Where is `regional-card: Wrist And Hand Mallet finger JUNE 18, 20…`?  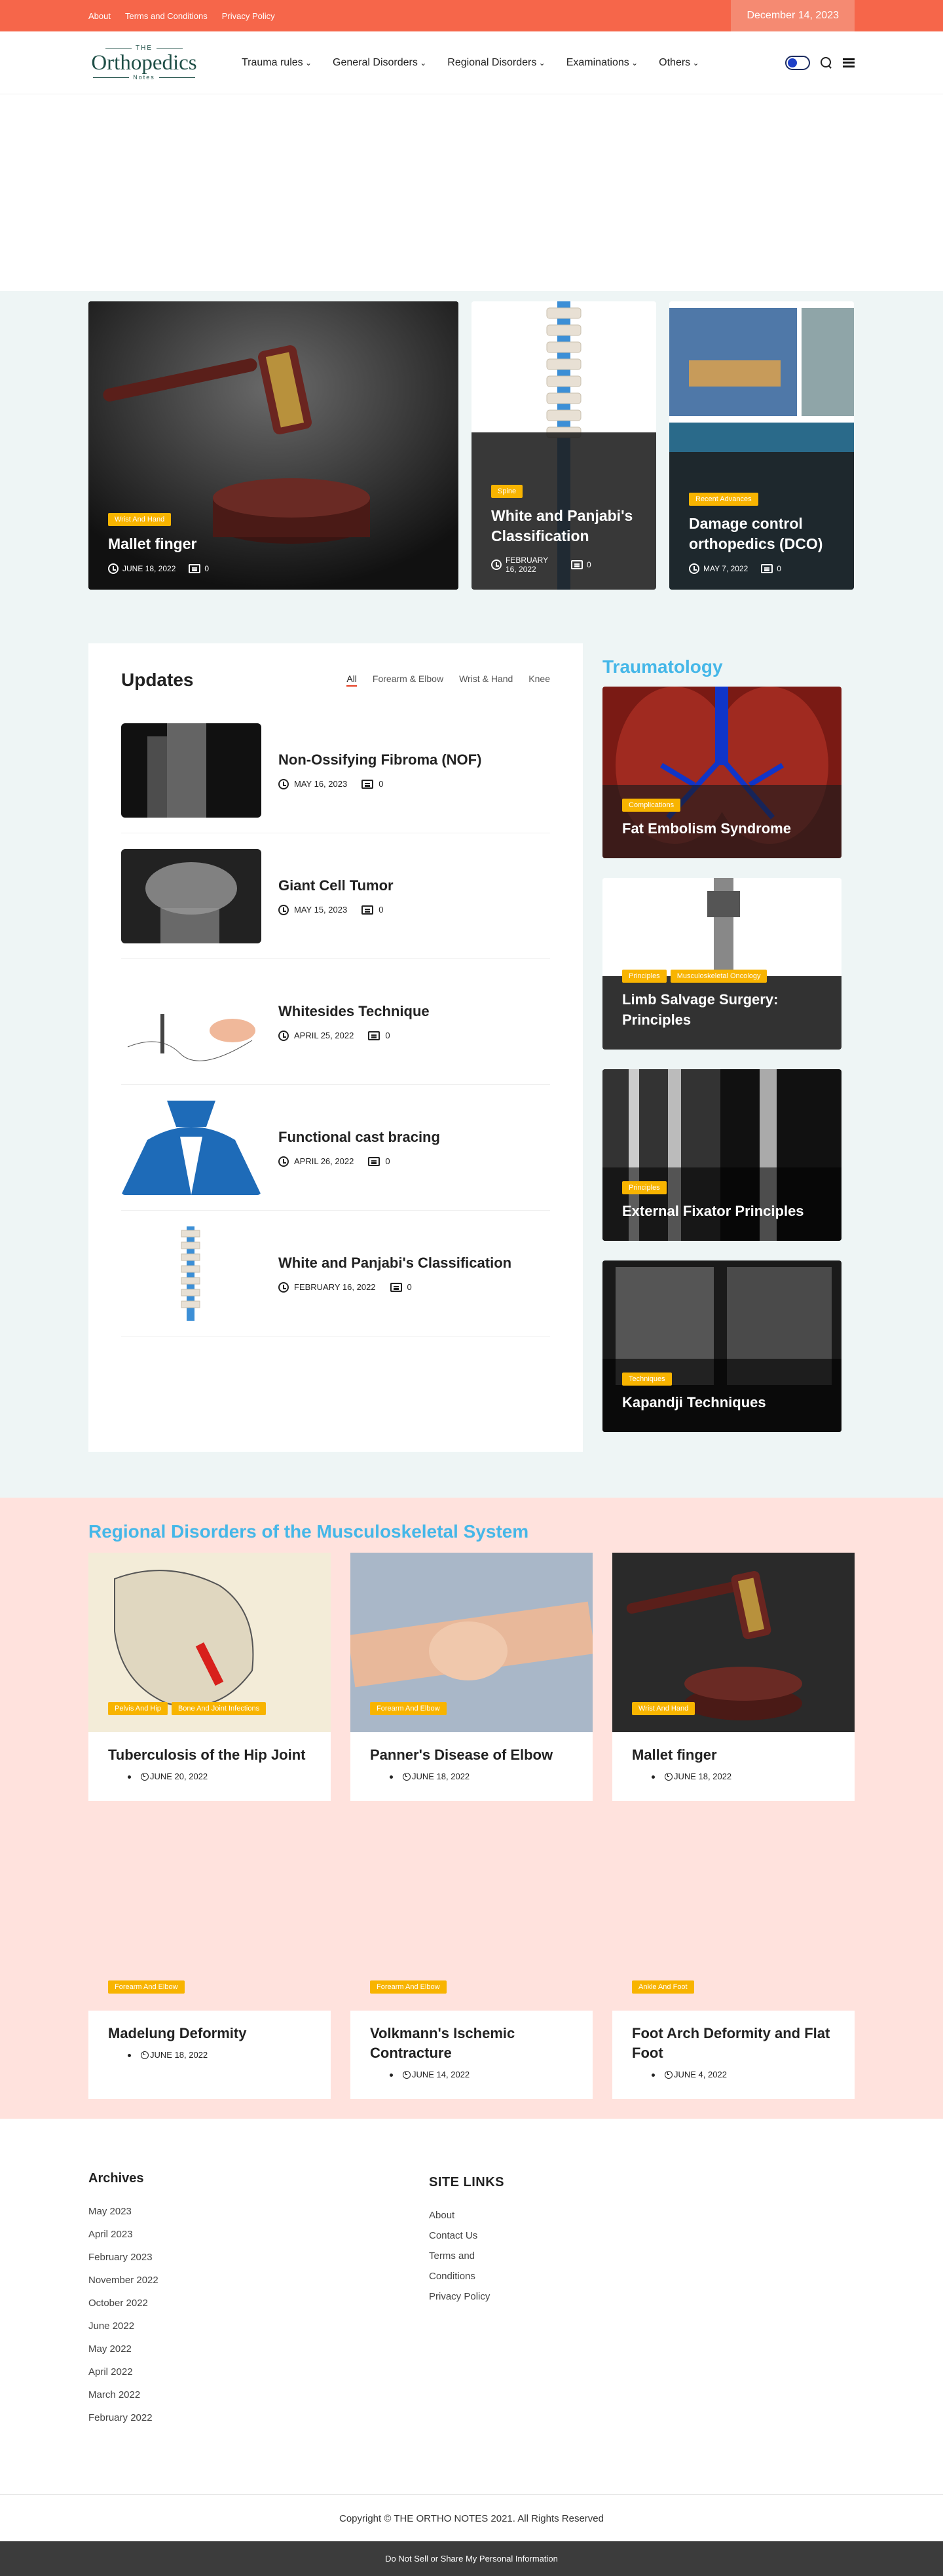 regional-card: Wrist And Hand Mallet finger JUNE 18, 20… is located at coordinates (733, 1677).